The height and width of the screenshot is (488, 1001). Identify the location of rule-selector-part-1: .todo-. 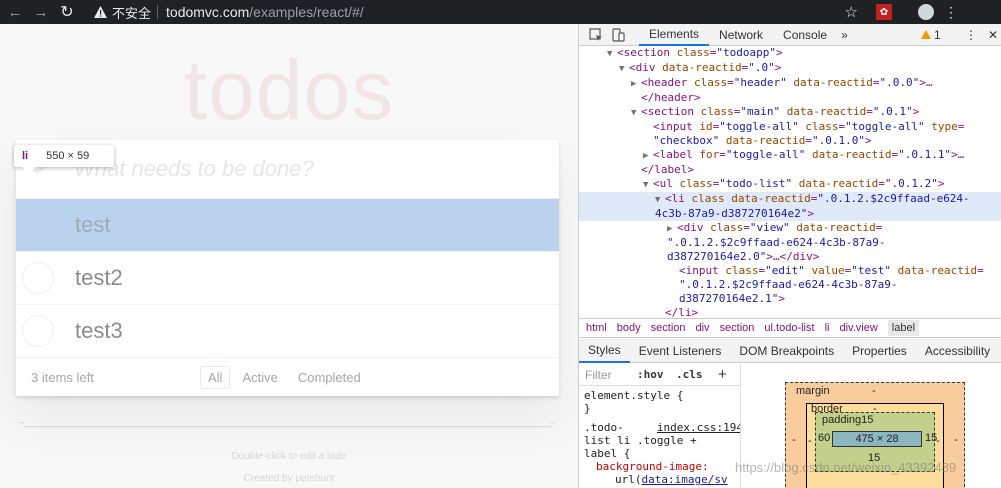
(604, 427).